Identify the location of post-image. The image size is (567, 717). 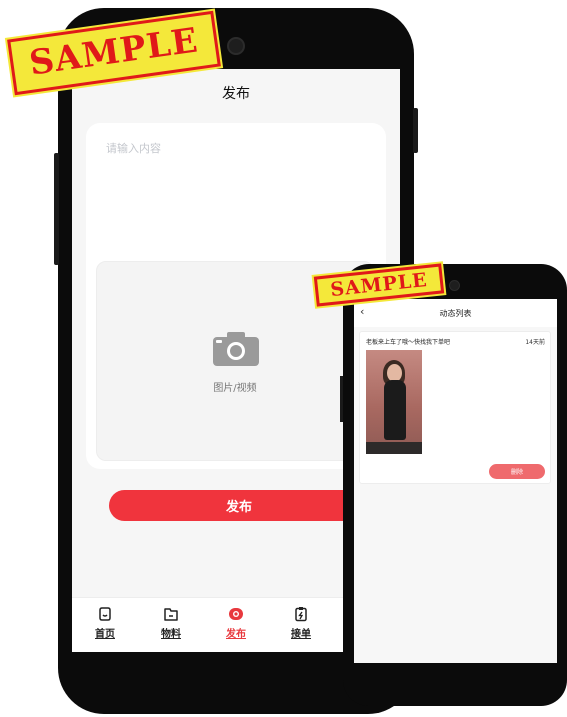
(394, 402).